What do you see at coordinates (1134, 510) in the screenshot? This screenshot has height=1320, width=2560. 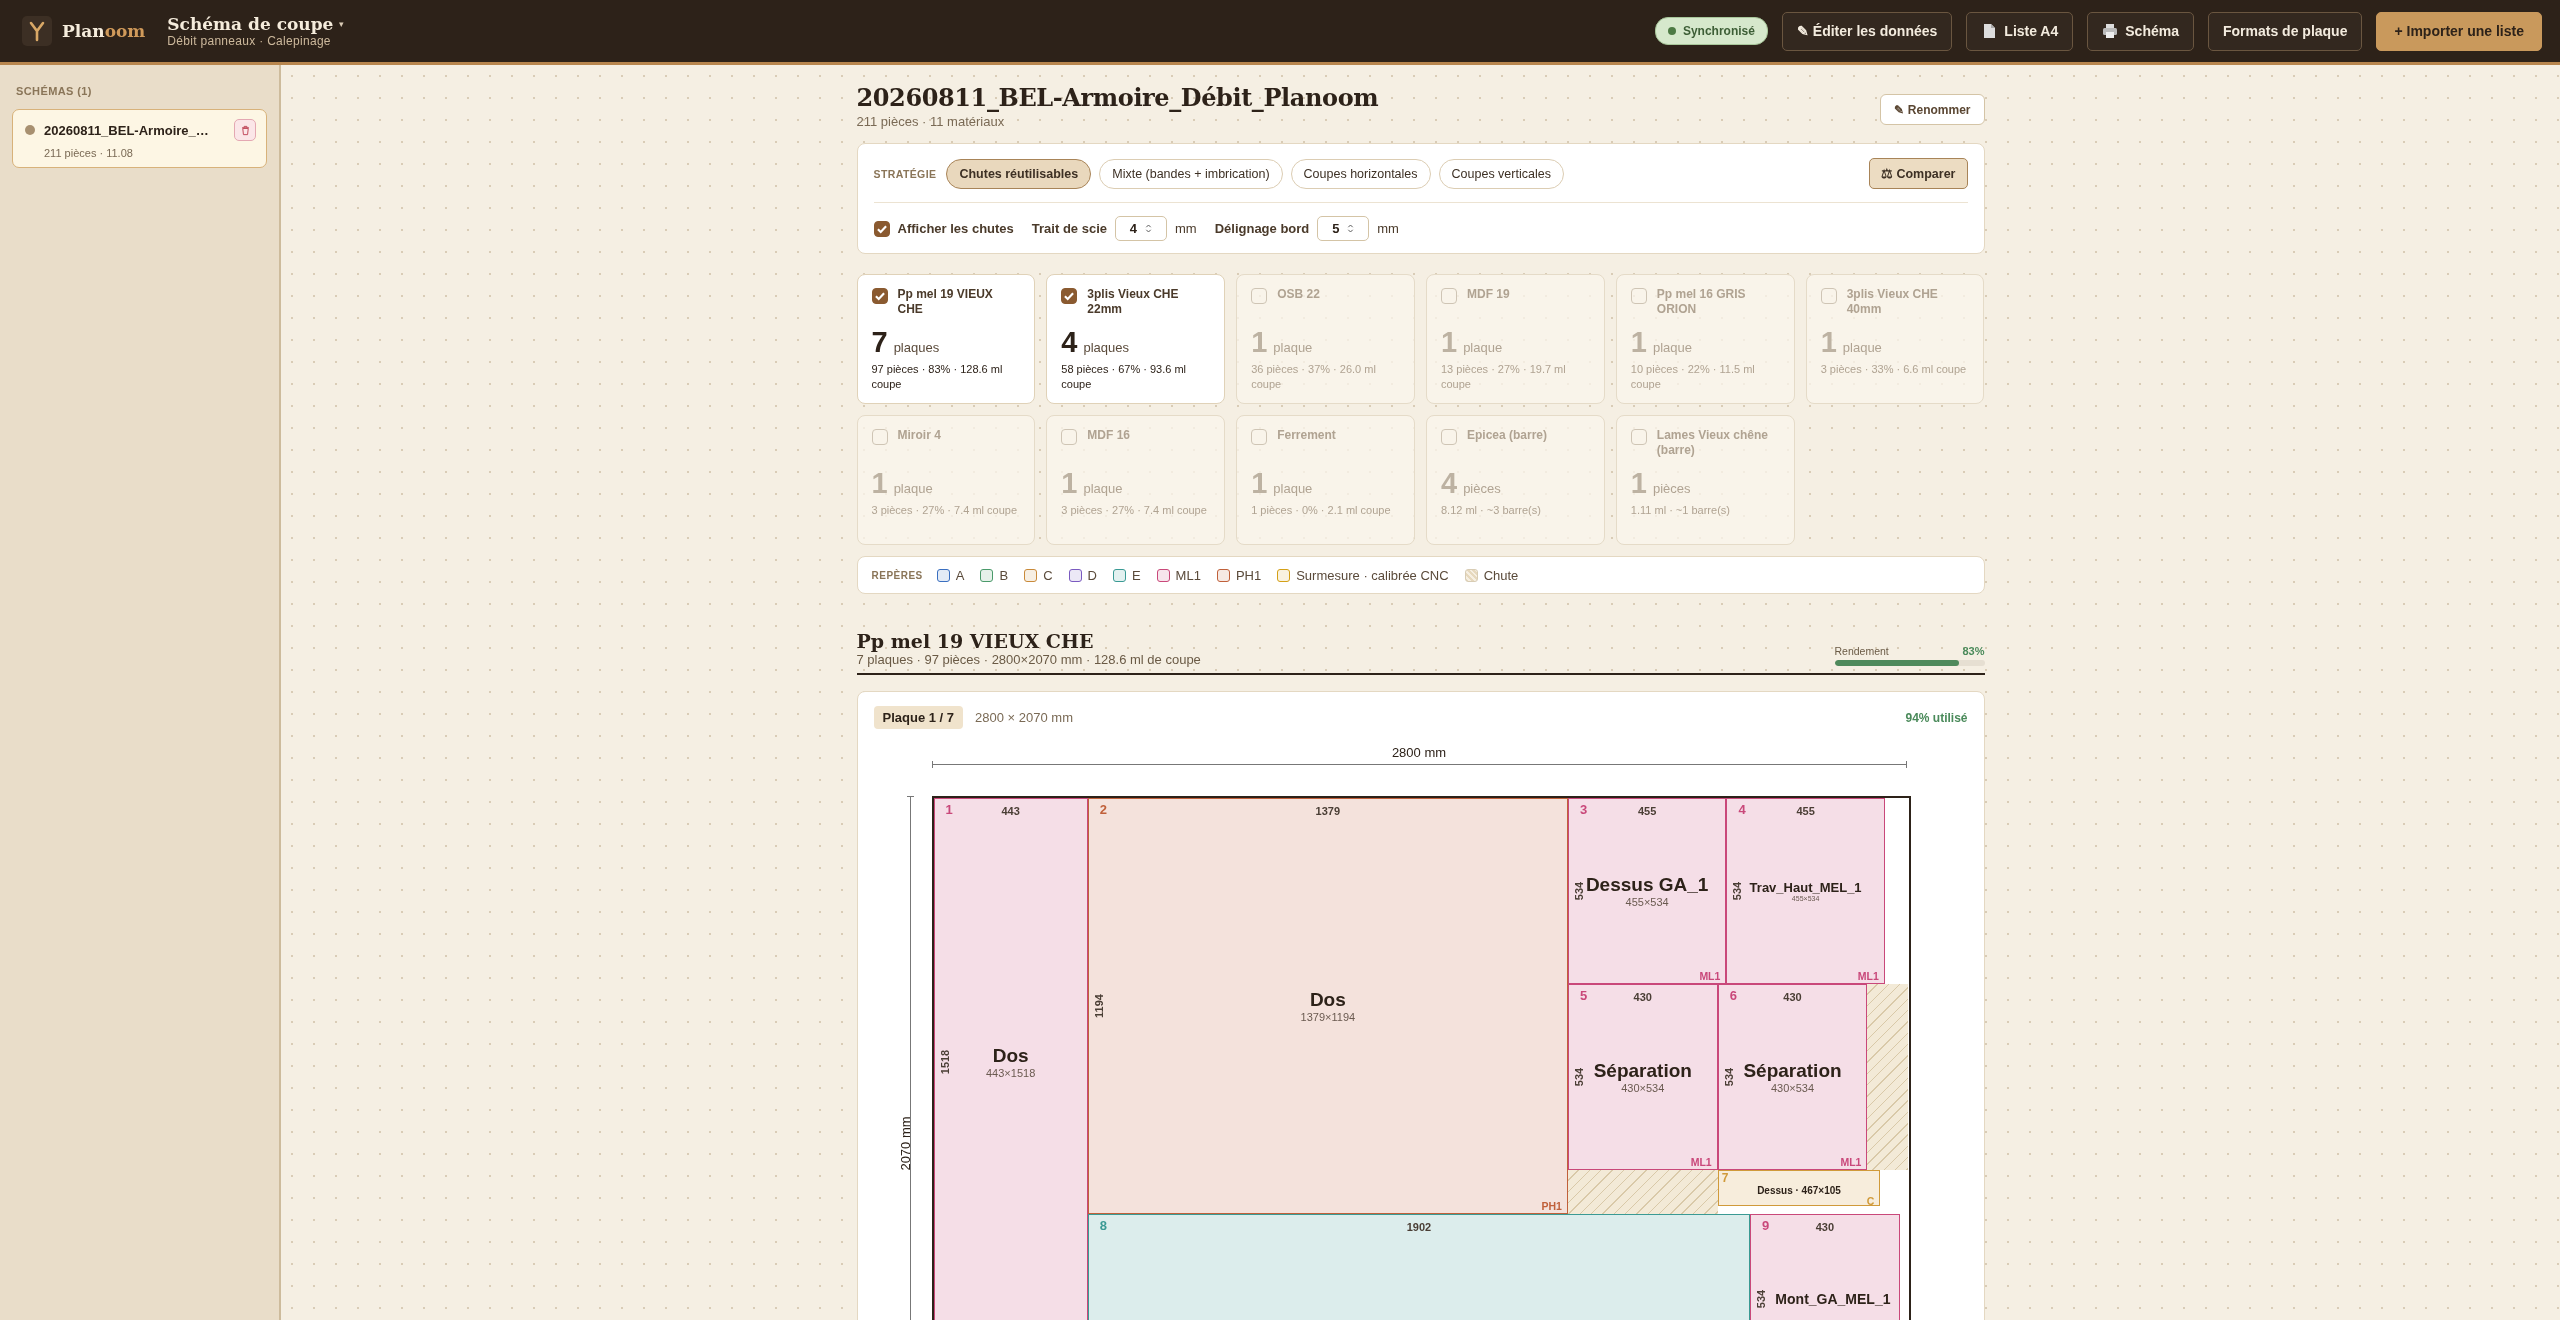 I see `material-stats: 3 pièces · 27% · 7.4 ml coupe` at bounding box center [1134, 510].